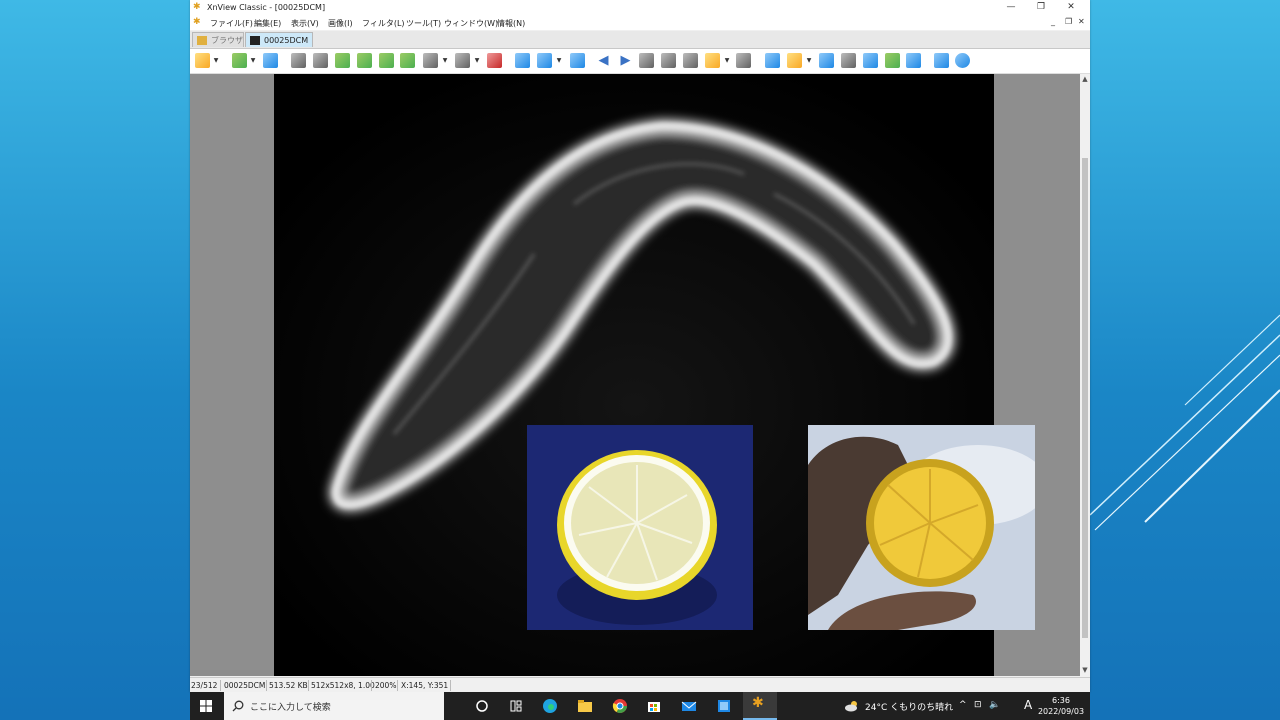 This screenshot has height=720, width=1280. Describe the element at coordinates (826, 60) in the screenshot. I see `binoculars-icon` at that location.